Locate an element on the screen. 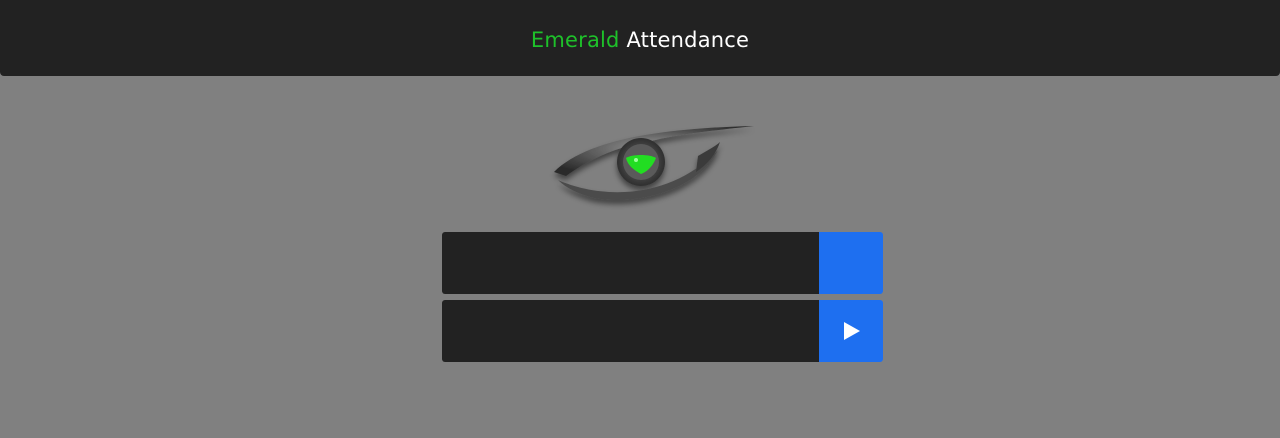  play-icon is located at coordinates (852, 331).